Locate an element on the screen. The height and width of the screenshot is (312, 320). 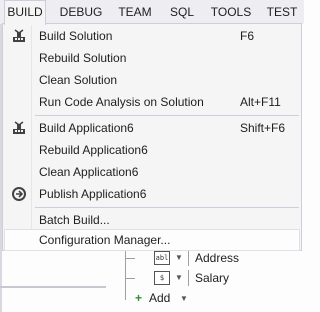
menu-bar: BUILD DEBUG TEAM SQL TOOLS TEST is located at coordinates (152, 12).